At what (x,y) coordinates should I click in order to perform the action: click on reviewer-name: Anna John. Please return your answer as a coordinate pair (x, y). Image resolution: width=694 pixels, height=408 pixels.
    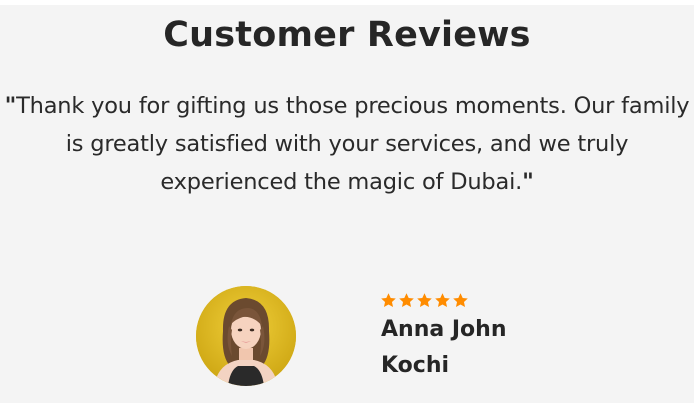
    Looking at the image, I should click on (444, 329).